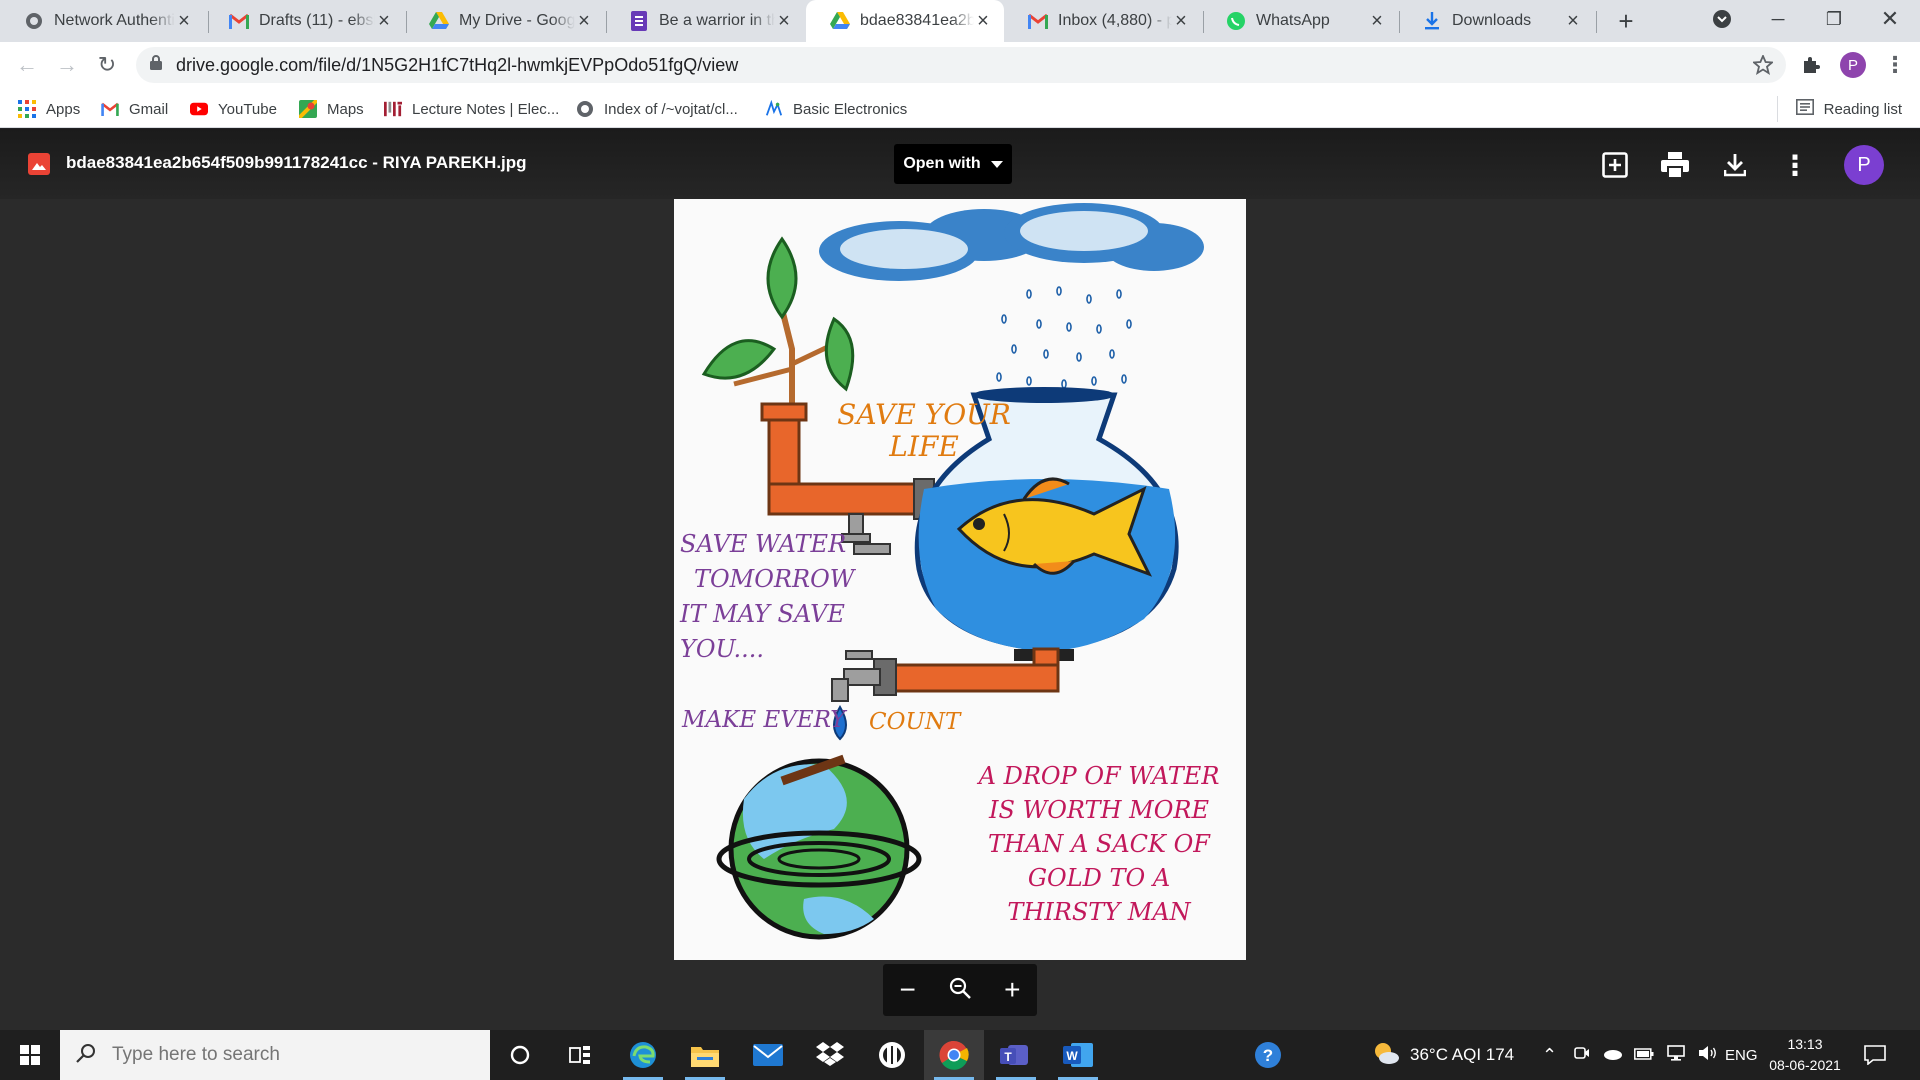 The image size is (1920, 1080). Describe the element at coordinates (1064, 337) in the screenshot. I see `rain-drops` at that location.